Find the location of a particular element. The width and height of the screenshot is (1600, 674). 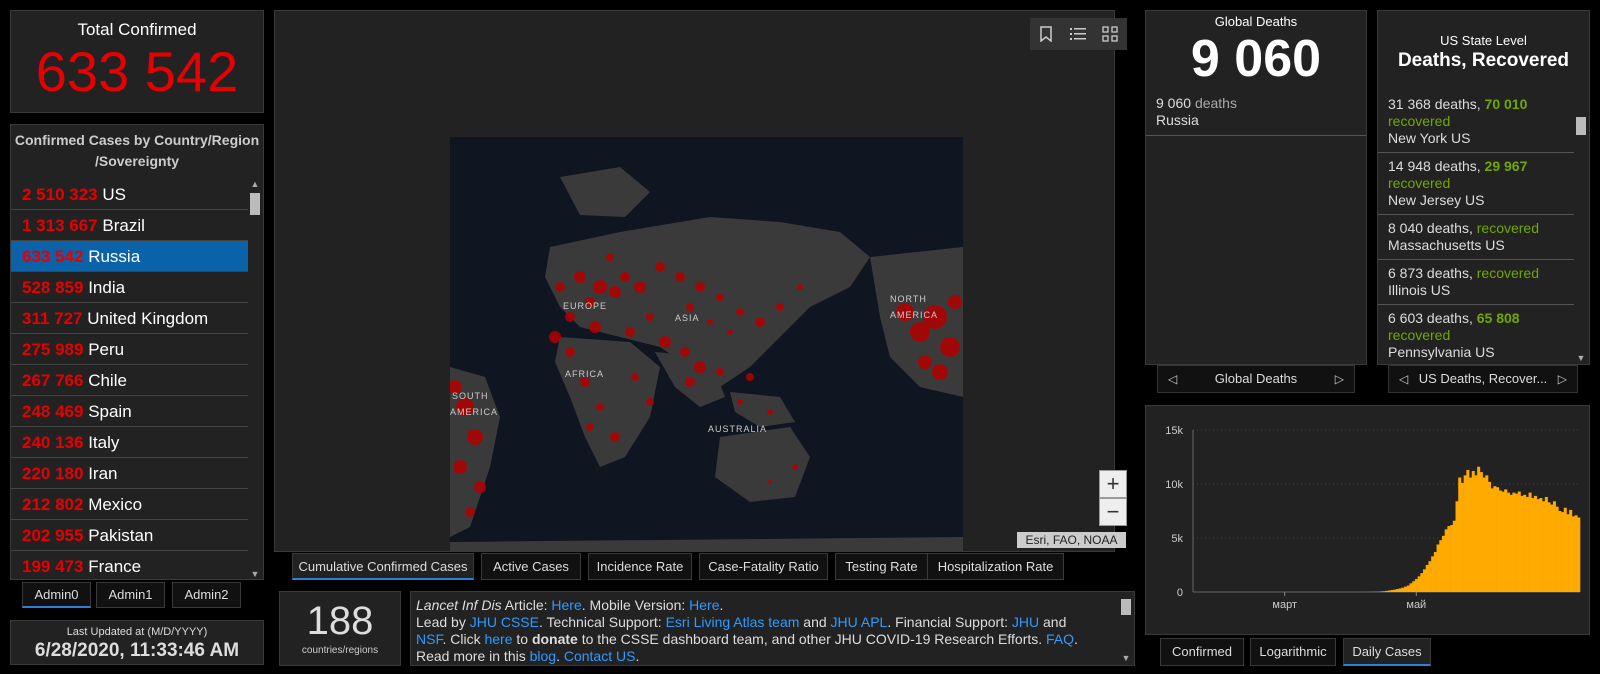

link-faq: FAQ is located at coordinates (1060, 639).